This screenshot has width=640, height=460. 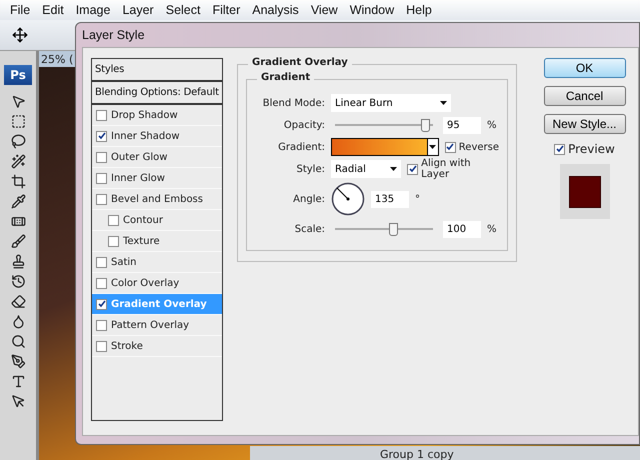 What do you see at coordinates (446, 169) in the screenshot?
I see `checkbox-label: Align with Layer` at bounding box center [446, 169].